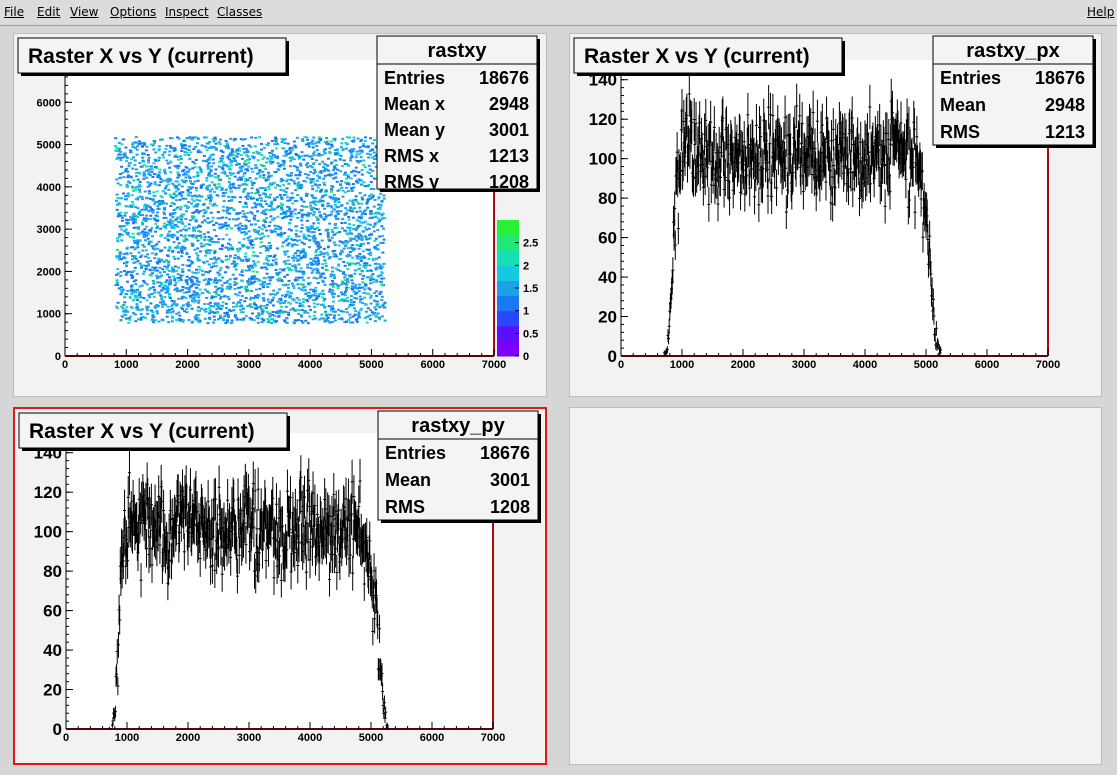 The width and height of the screenshot is (1117, 775). What do you see at coordinates (84, 12) in the screenshot?
I see `menu-view: View` at bounding box center [84, 12].